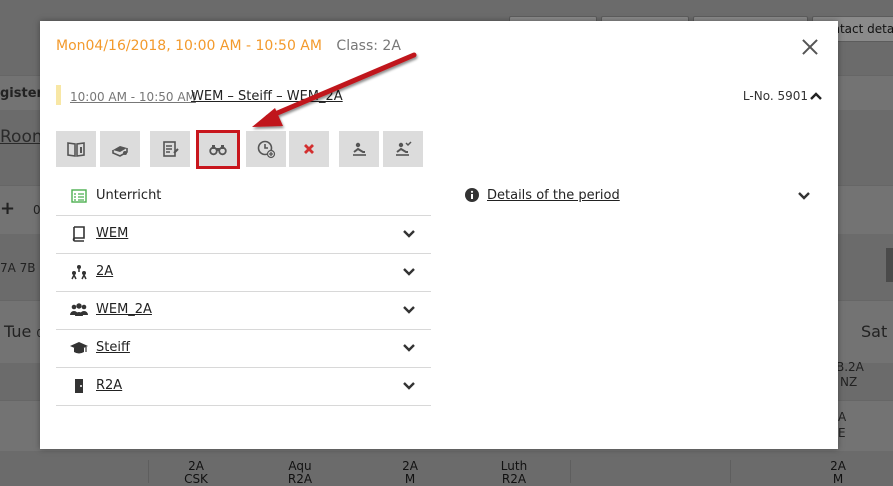 The width and height of the screenshot is (893, 486). What do you see at coordinates (79, 309) in the screenshot?
I see `group-icon` at bounding box center [79, 309].